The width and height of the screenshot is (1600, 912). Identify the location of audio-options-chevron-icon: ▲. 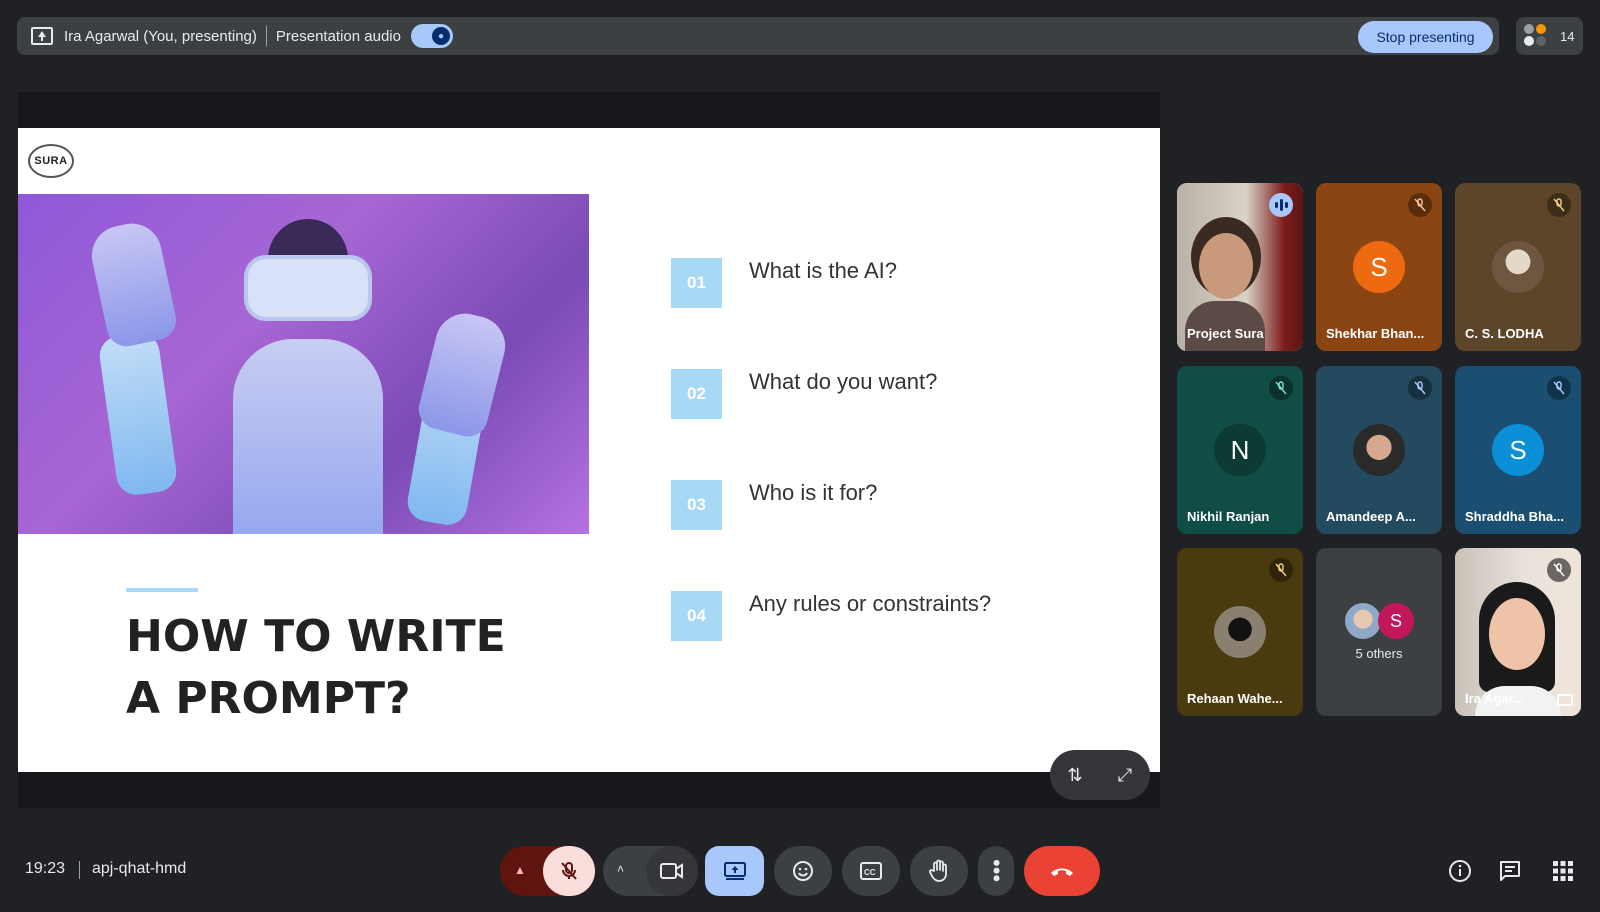
(522, 871).